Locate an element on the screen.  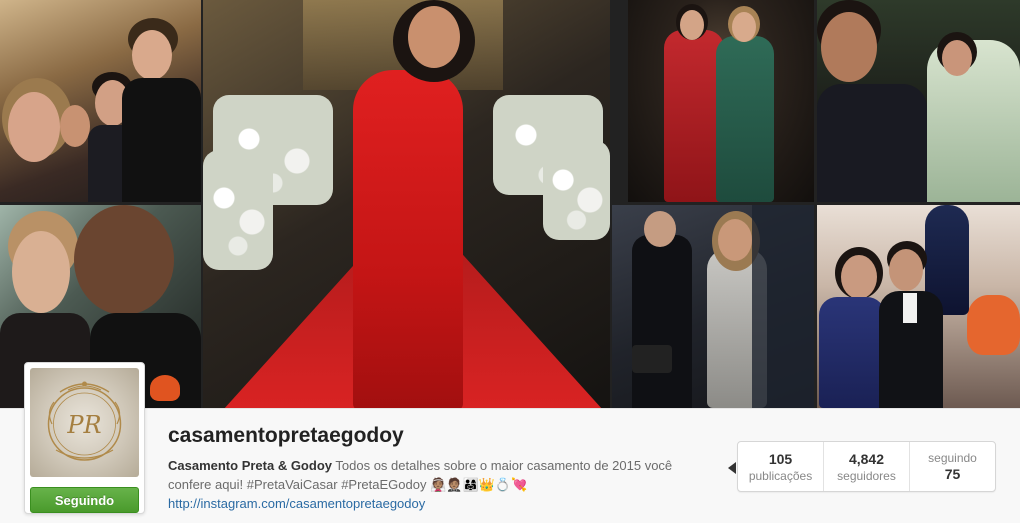
monogram-crest-icon: PR is located at coordinates (84, 421).